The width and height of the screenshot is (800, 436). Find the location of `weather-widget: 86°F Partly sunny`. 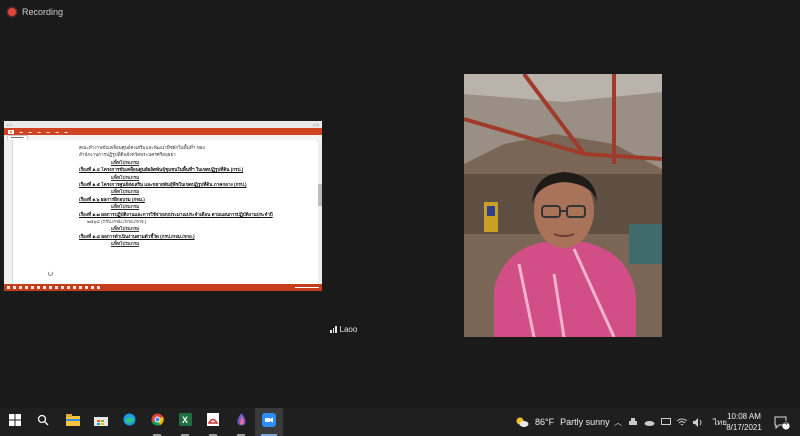

weather-widget: 86°F Partly sunny is located at coordinates (562, 422).